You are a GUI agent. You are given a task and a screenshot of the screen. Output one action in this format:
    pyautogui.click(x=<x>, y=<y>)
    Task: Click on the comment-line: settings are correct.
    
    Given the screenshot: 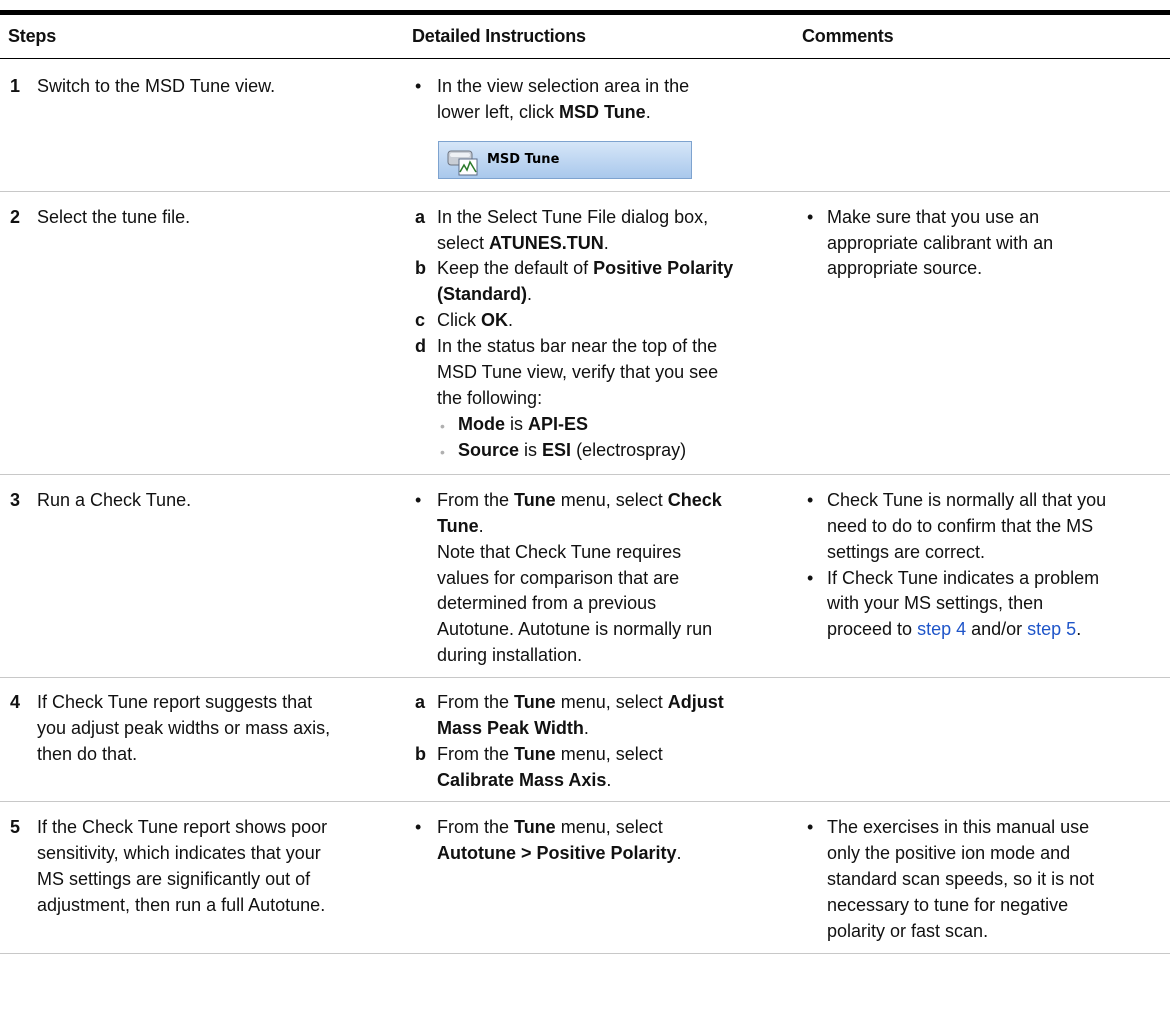 What is the action you would take?
    pyautogui.click(x=906, y=552)
    